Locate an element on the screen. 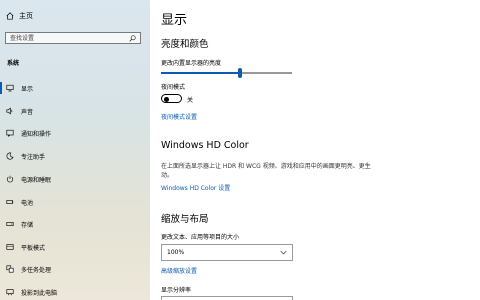 The height and width of the screenshot is (300, 480). sidebar-item-tablet-mode: 平板模式 is located at coordinates (75, 247).